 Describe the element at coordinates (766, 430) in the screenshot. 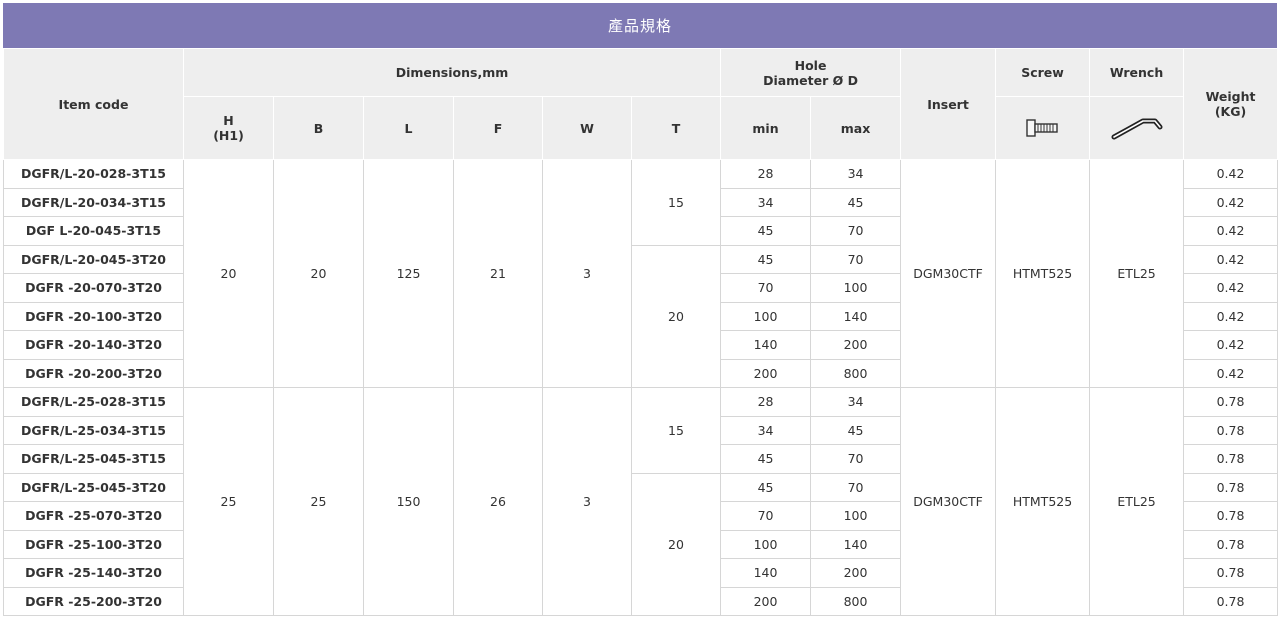

I see `hole-min: 34` at that location.